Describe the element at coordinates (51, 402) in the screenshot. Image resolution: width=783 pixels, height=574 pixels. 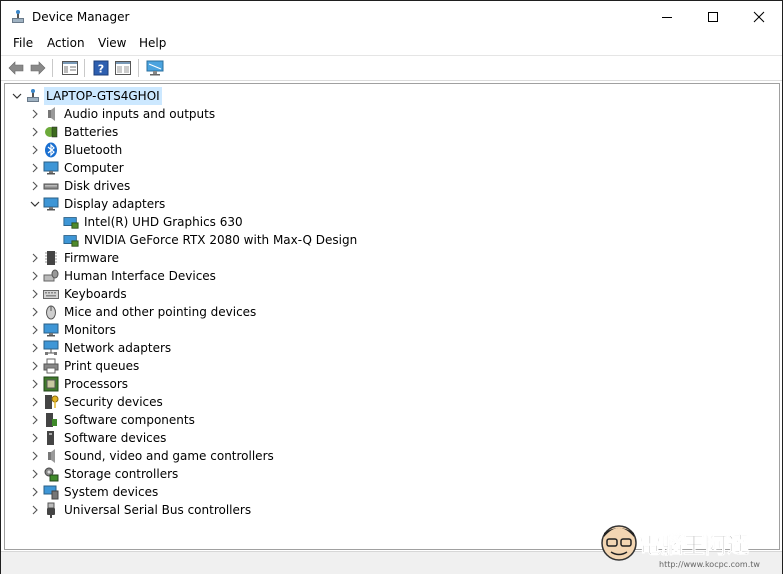
I see `security-key-icon` at that location.